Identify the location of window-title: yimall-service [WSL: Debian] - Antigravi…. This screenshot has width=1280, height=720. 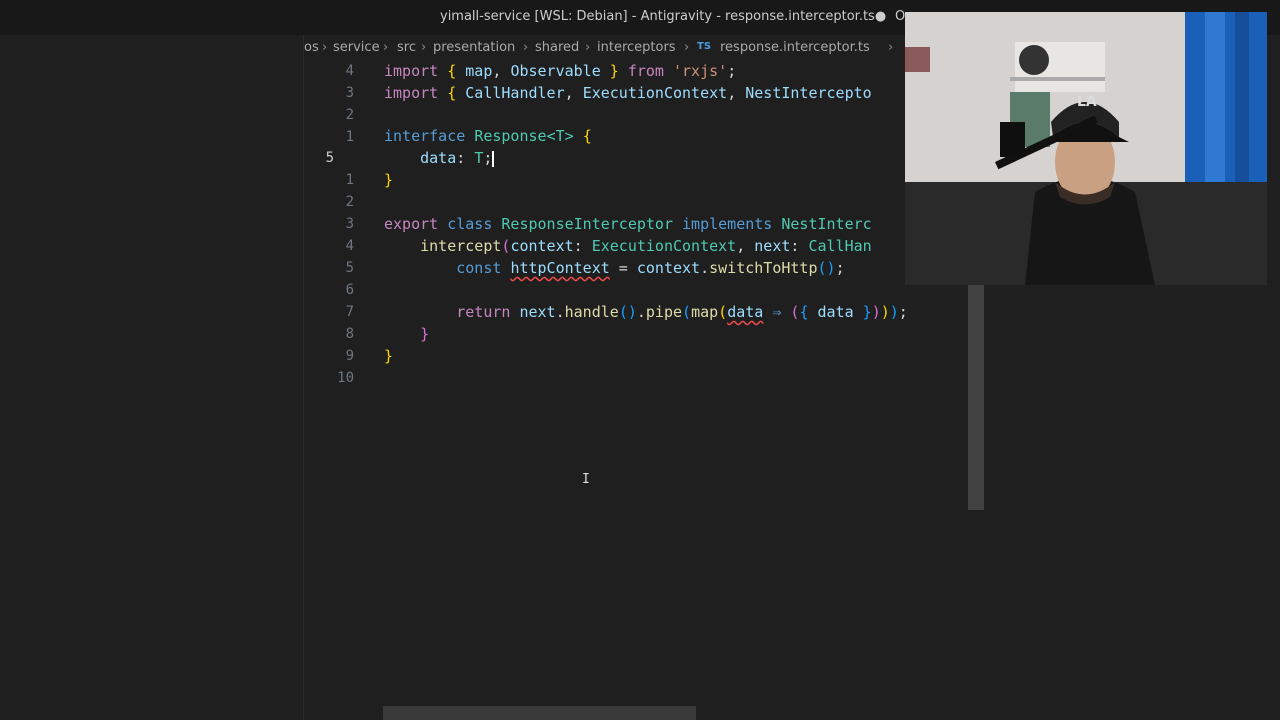
(663, 16).